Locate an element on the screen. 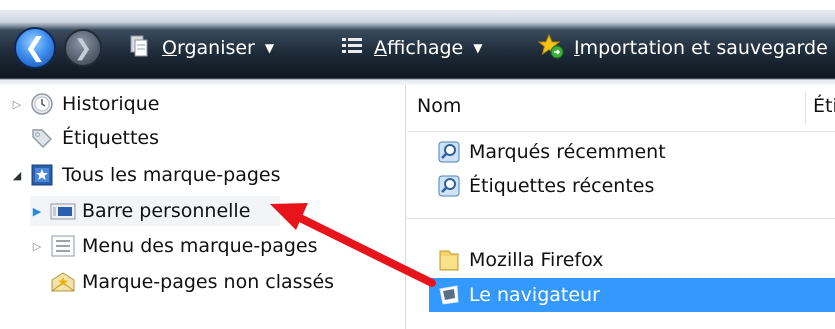 The image size is (835, 329). back-button: ❮ is located at coordinates (35, 48).